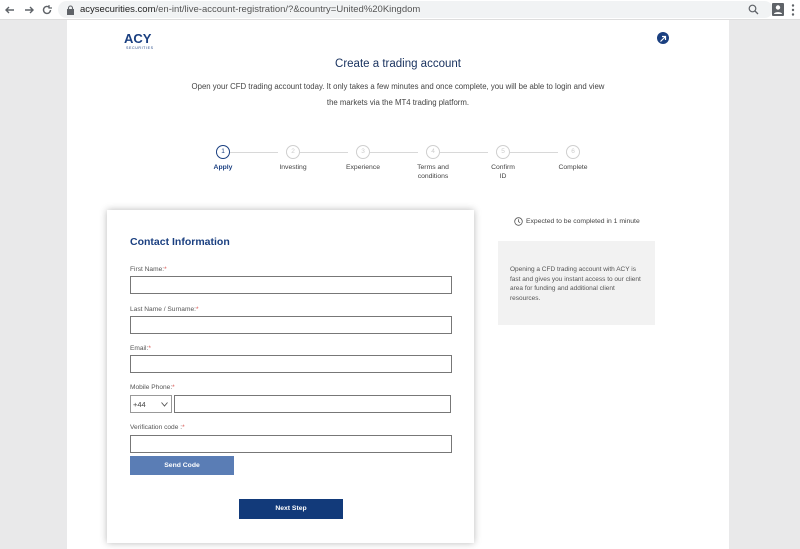 This screenshot has height=549, width=800. Describe the element at coordinates (503, 163) in the screenshot. I see `step-confirm-id: 5 Confirm ID` at that location.